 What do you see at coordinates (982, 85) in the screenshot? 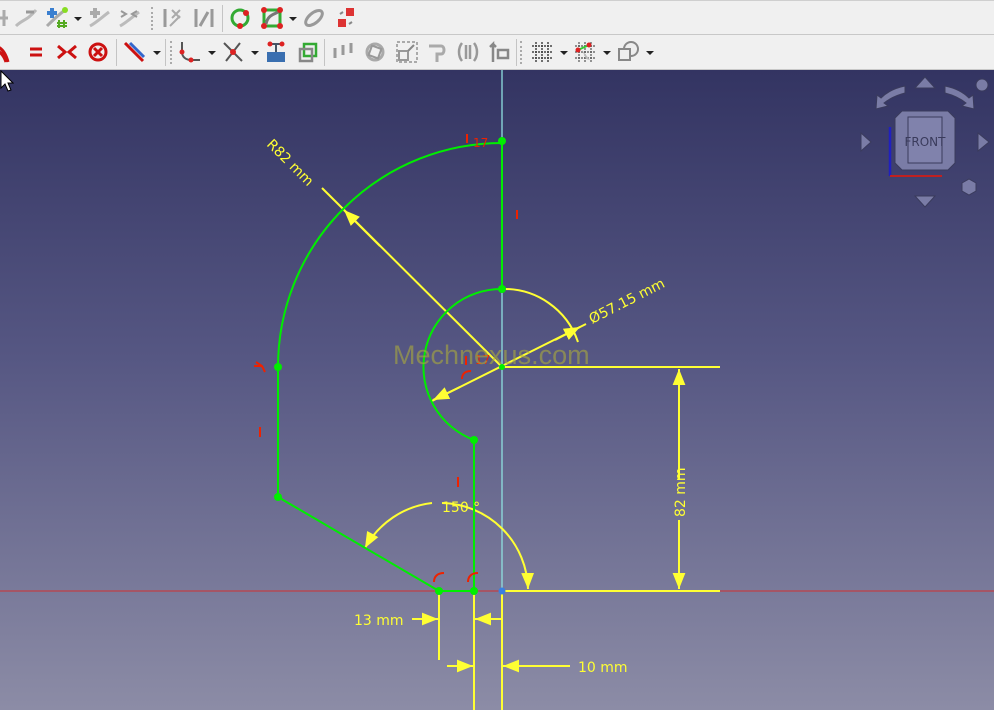
I see `view-menu-icon` at bounding box center [982, 85].